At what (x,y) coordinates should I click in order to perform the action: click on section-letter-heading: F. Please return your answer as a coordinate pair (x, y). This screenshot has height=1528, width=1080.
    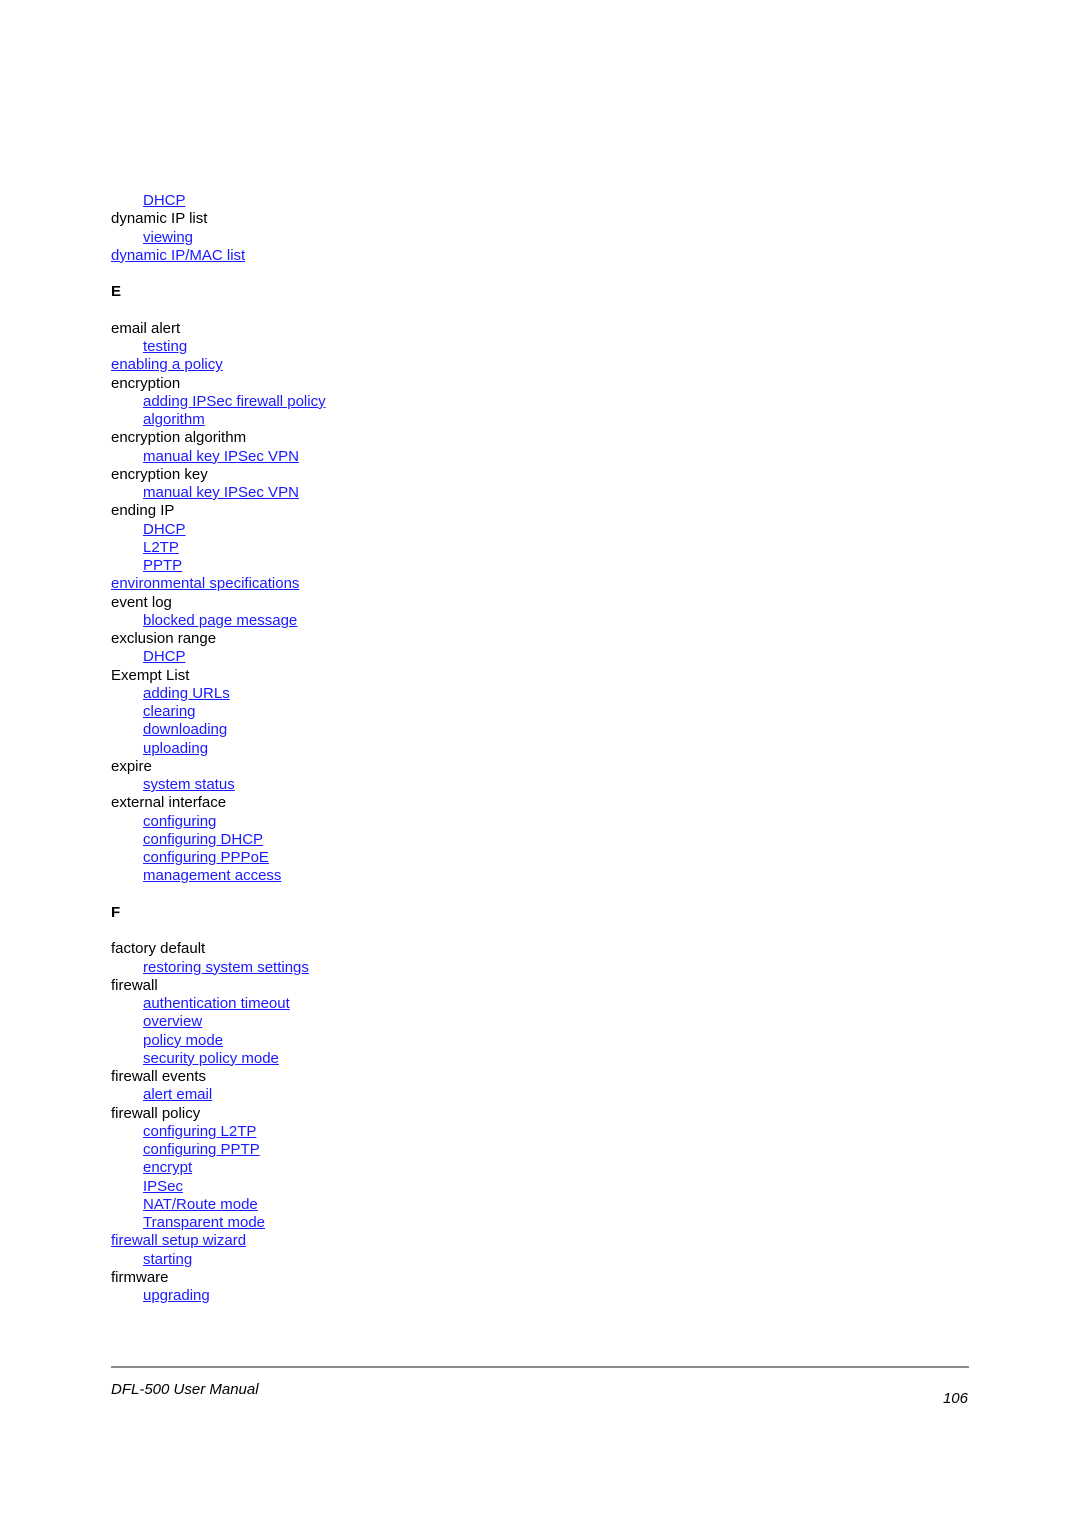
    Looking at the image, I should click on (461, 913).